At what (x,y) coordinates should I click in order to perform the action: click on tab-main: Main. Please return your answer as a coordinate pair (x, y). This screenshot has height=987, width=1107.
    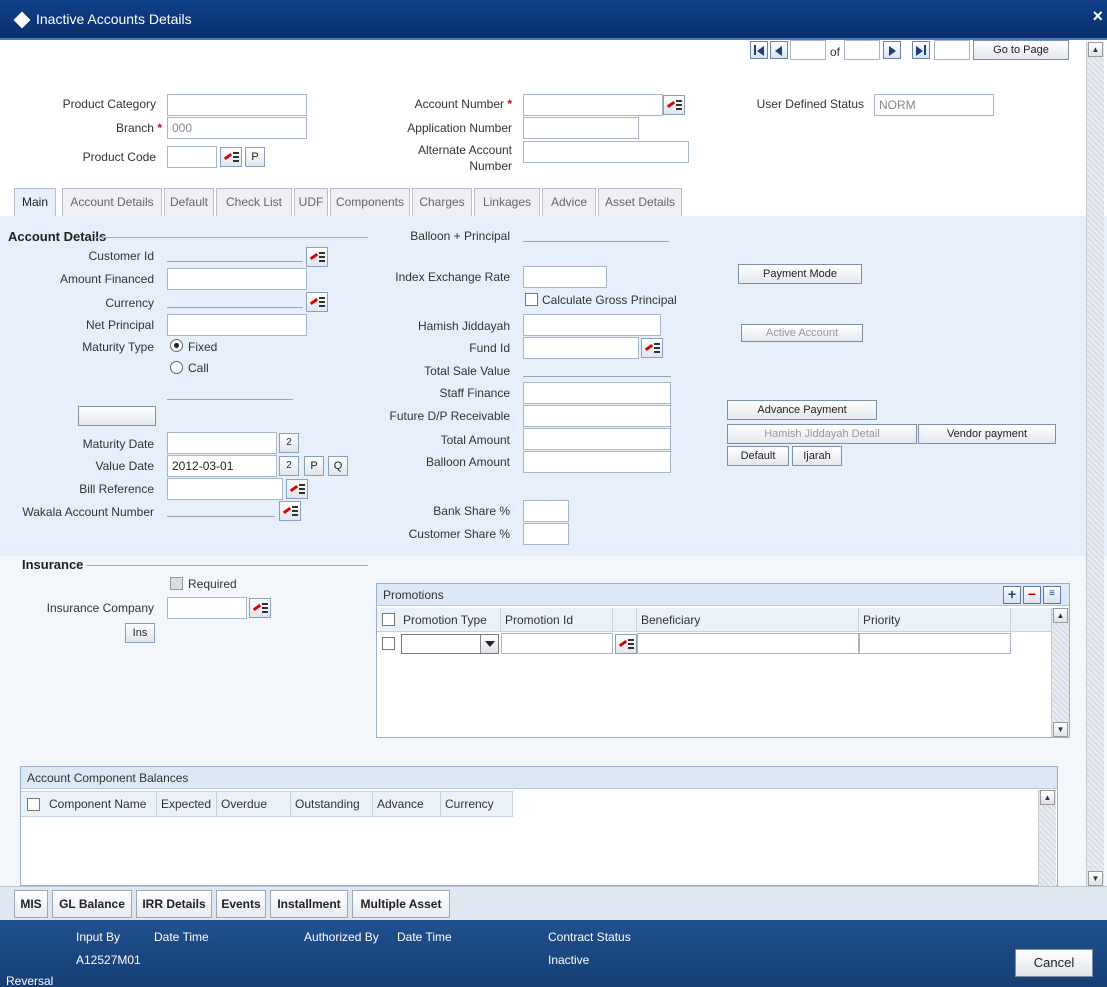
    Looking at the image, I should click on (35, 203).